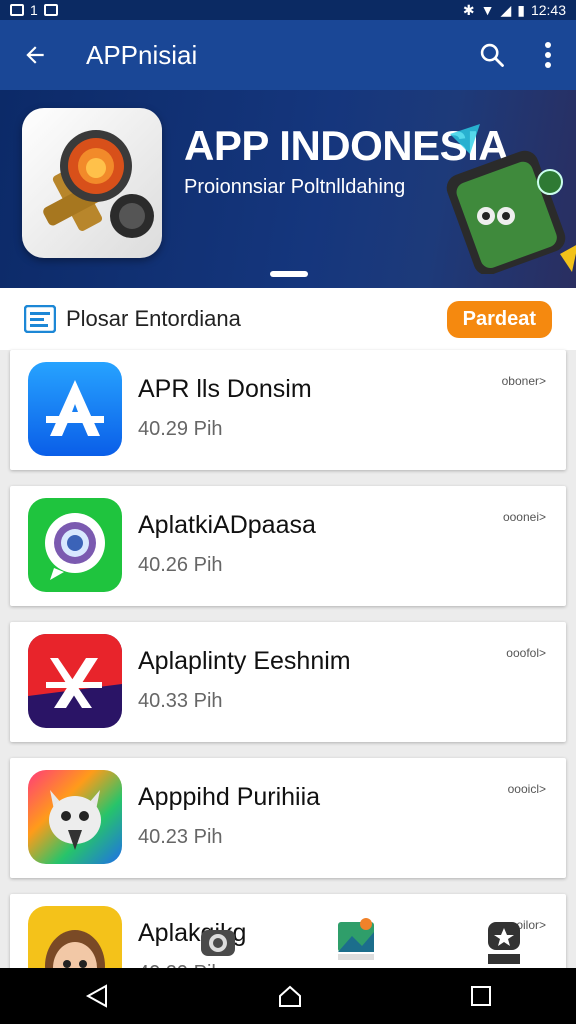  What do you see at coordinates (34, 10) in the screenshot?
I see `status-badge: 1` at bounding box center [34, 10].